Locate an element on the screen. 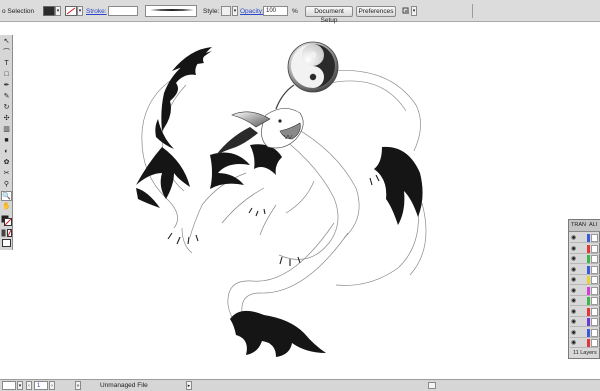 The width and height of the screenshot is (600, 391). zoom-dropdown: ▾ is located at coordinates (20, 385).